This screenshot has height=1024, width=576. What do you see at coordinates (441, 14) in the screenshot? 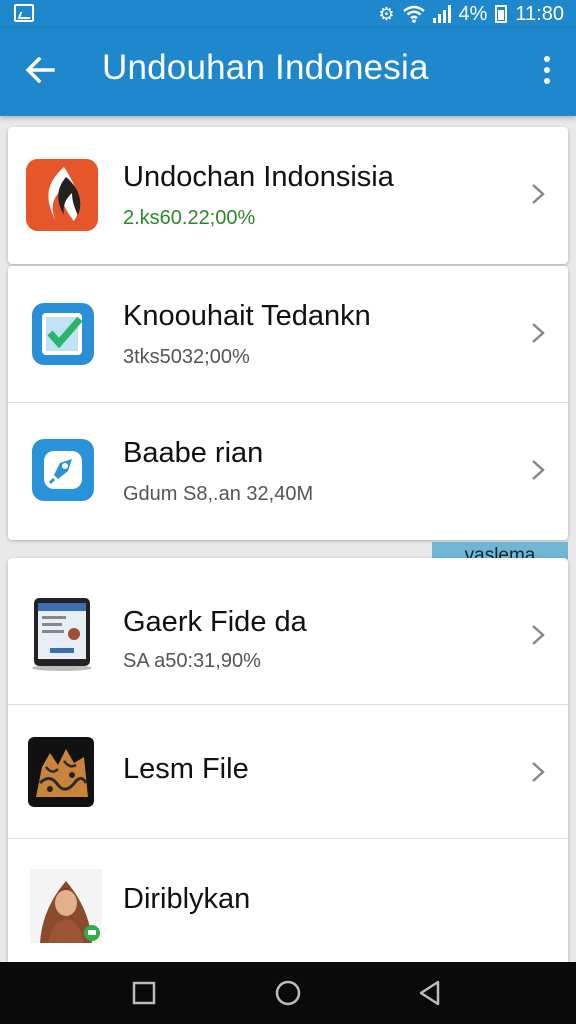
I see `signal-icon` at bounding box center [441, 14].